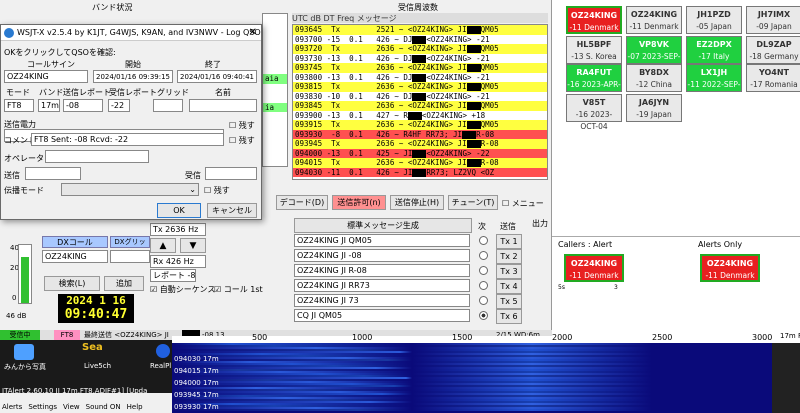 The height and width of the screenshot is (413, 800). Describe the element at coordinates (509, 301) in the screenshot. I see `tx-5-button: Tx 5` at that location.